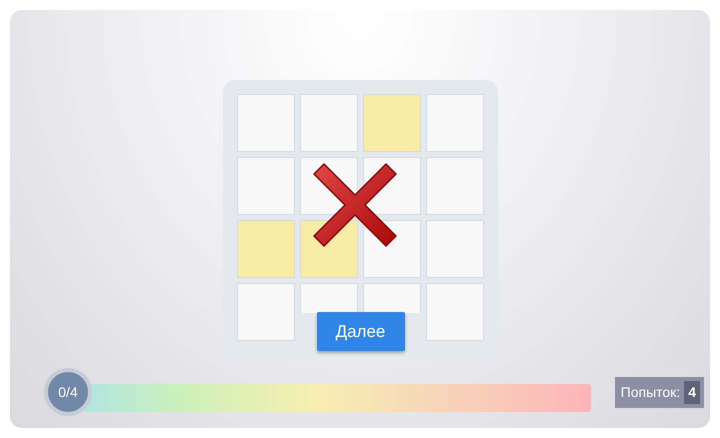  I want to click on attempts-label: Попыток:, so click(650, 392).